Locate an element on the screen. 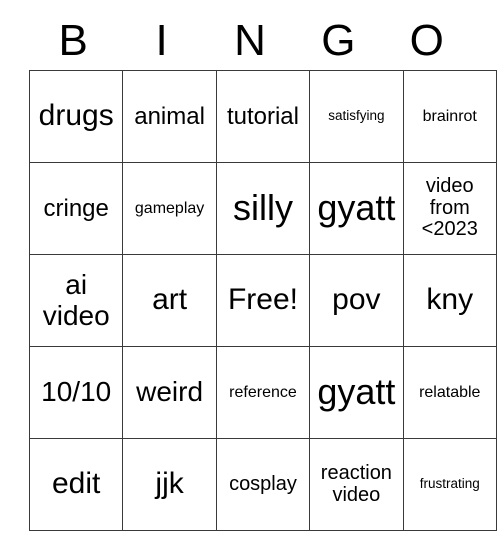  bingo-cell: relatable is located at coordinates (449, 392).